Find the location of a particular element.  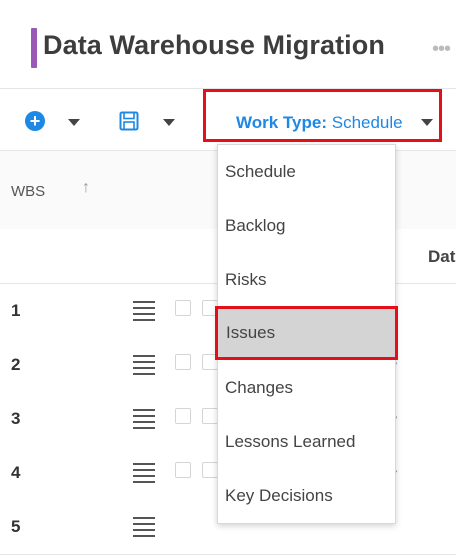

menu-item-issues: Issues is located at coordinates (306, 333).